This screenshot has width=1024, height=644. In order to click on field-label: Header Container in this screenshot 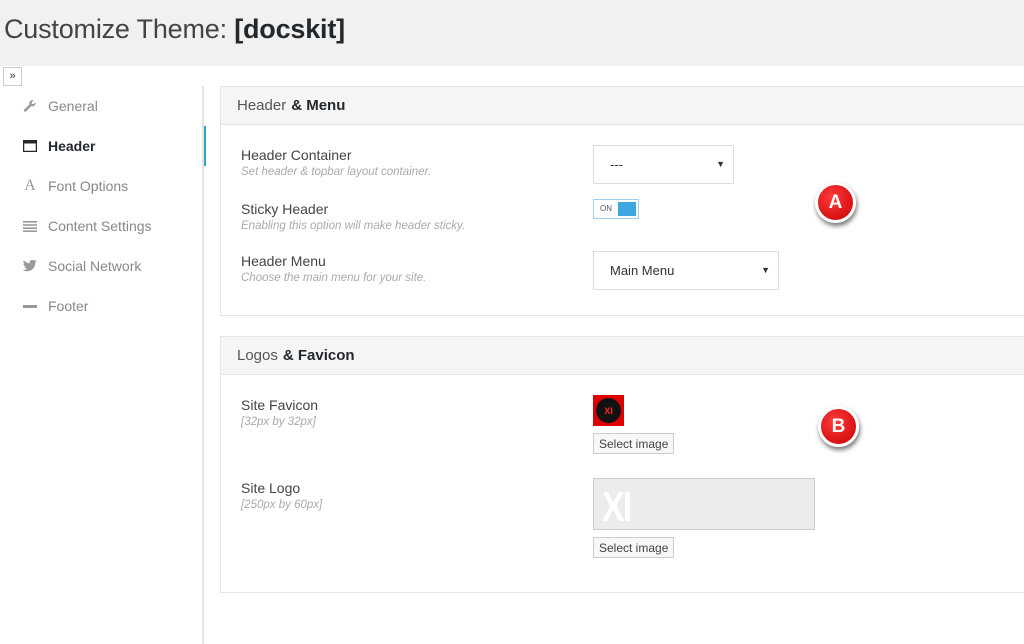, I will do `click(296, 155)`.